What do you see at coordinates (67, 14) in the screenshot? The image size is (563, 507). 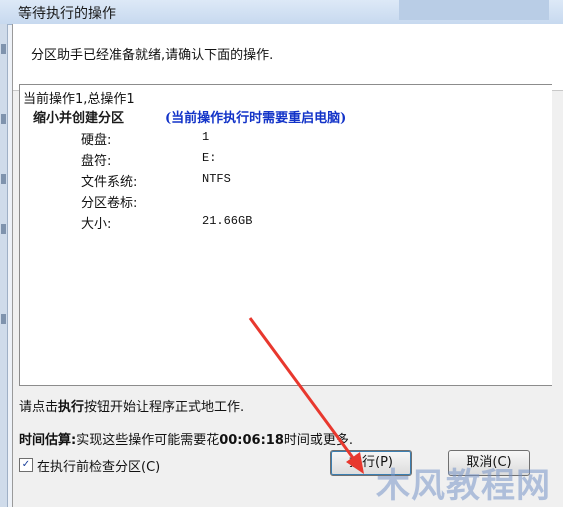 I see `window-title: 等待执行的操作` at bounding box center [67, 14].